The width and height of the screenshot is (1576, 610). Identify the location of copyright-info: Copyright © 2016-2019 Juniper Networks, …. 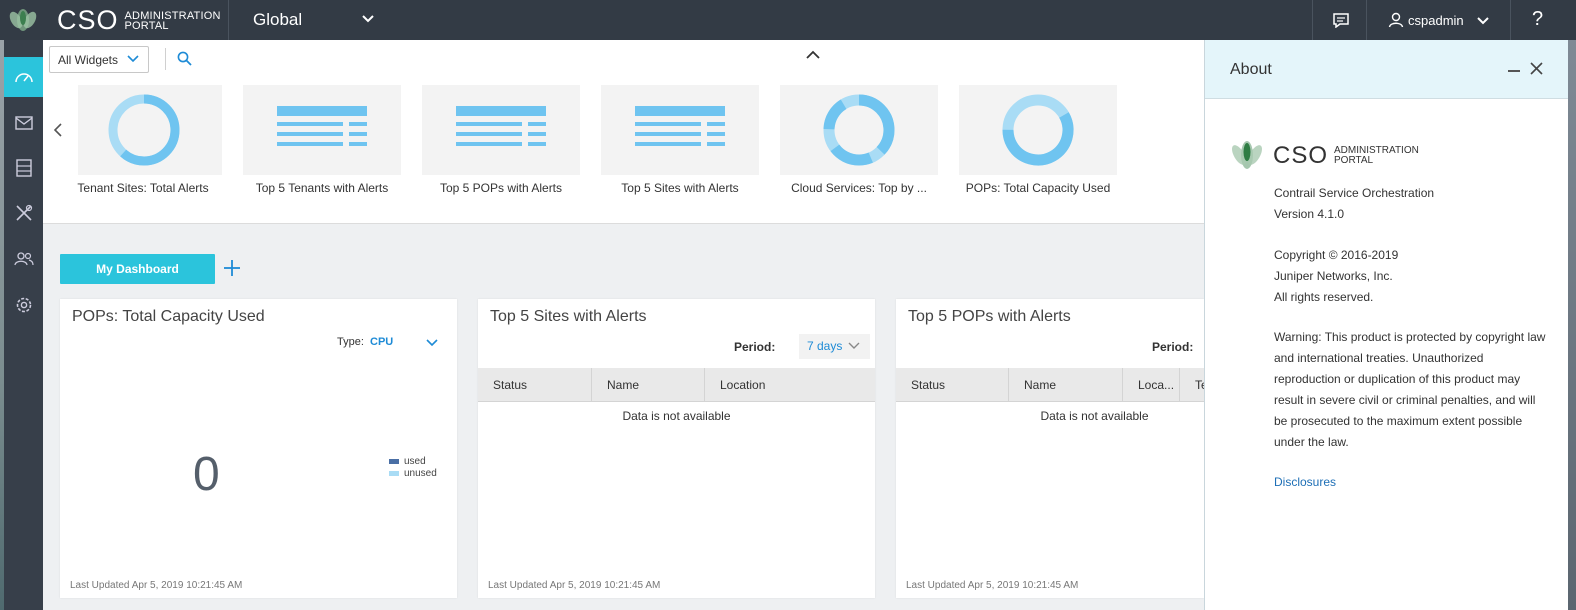
(1411, 276).